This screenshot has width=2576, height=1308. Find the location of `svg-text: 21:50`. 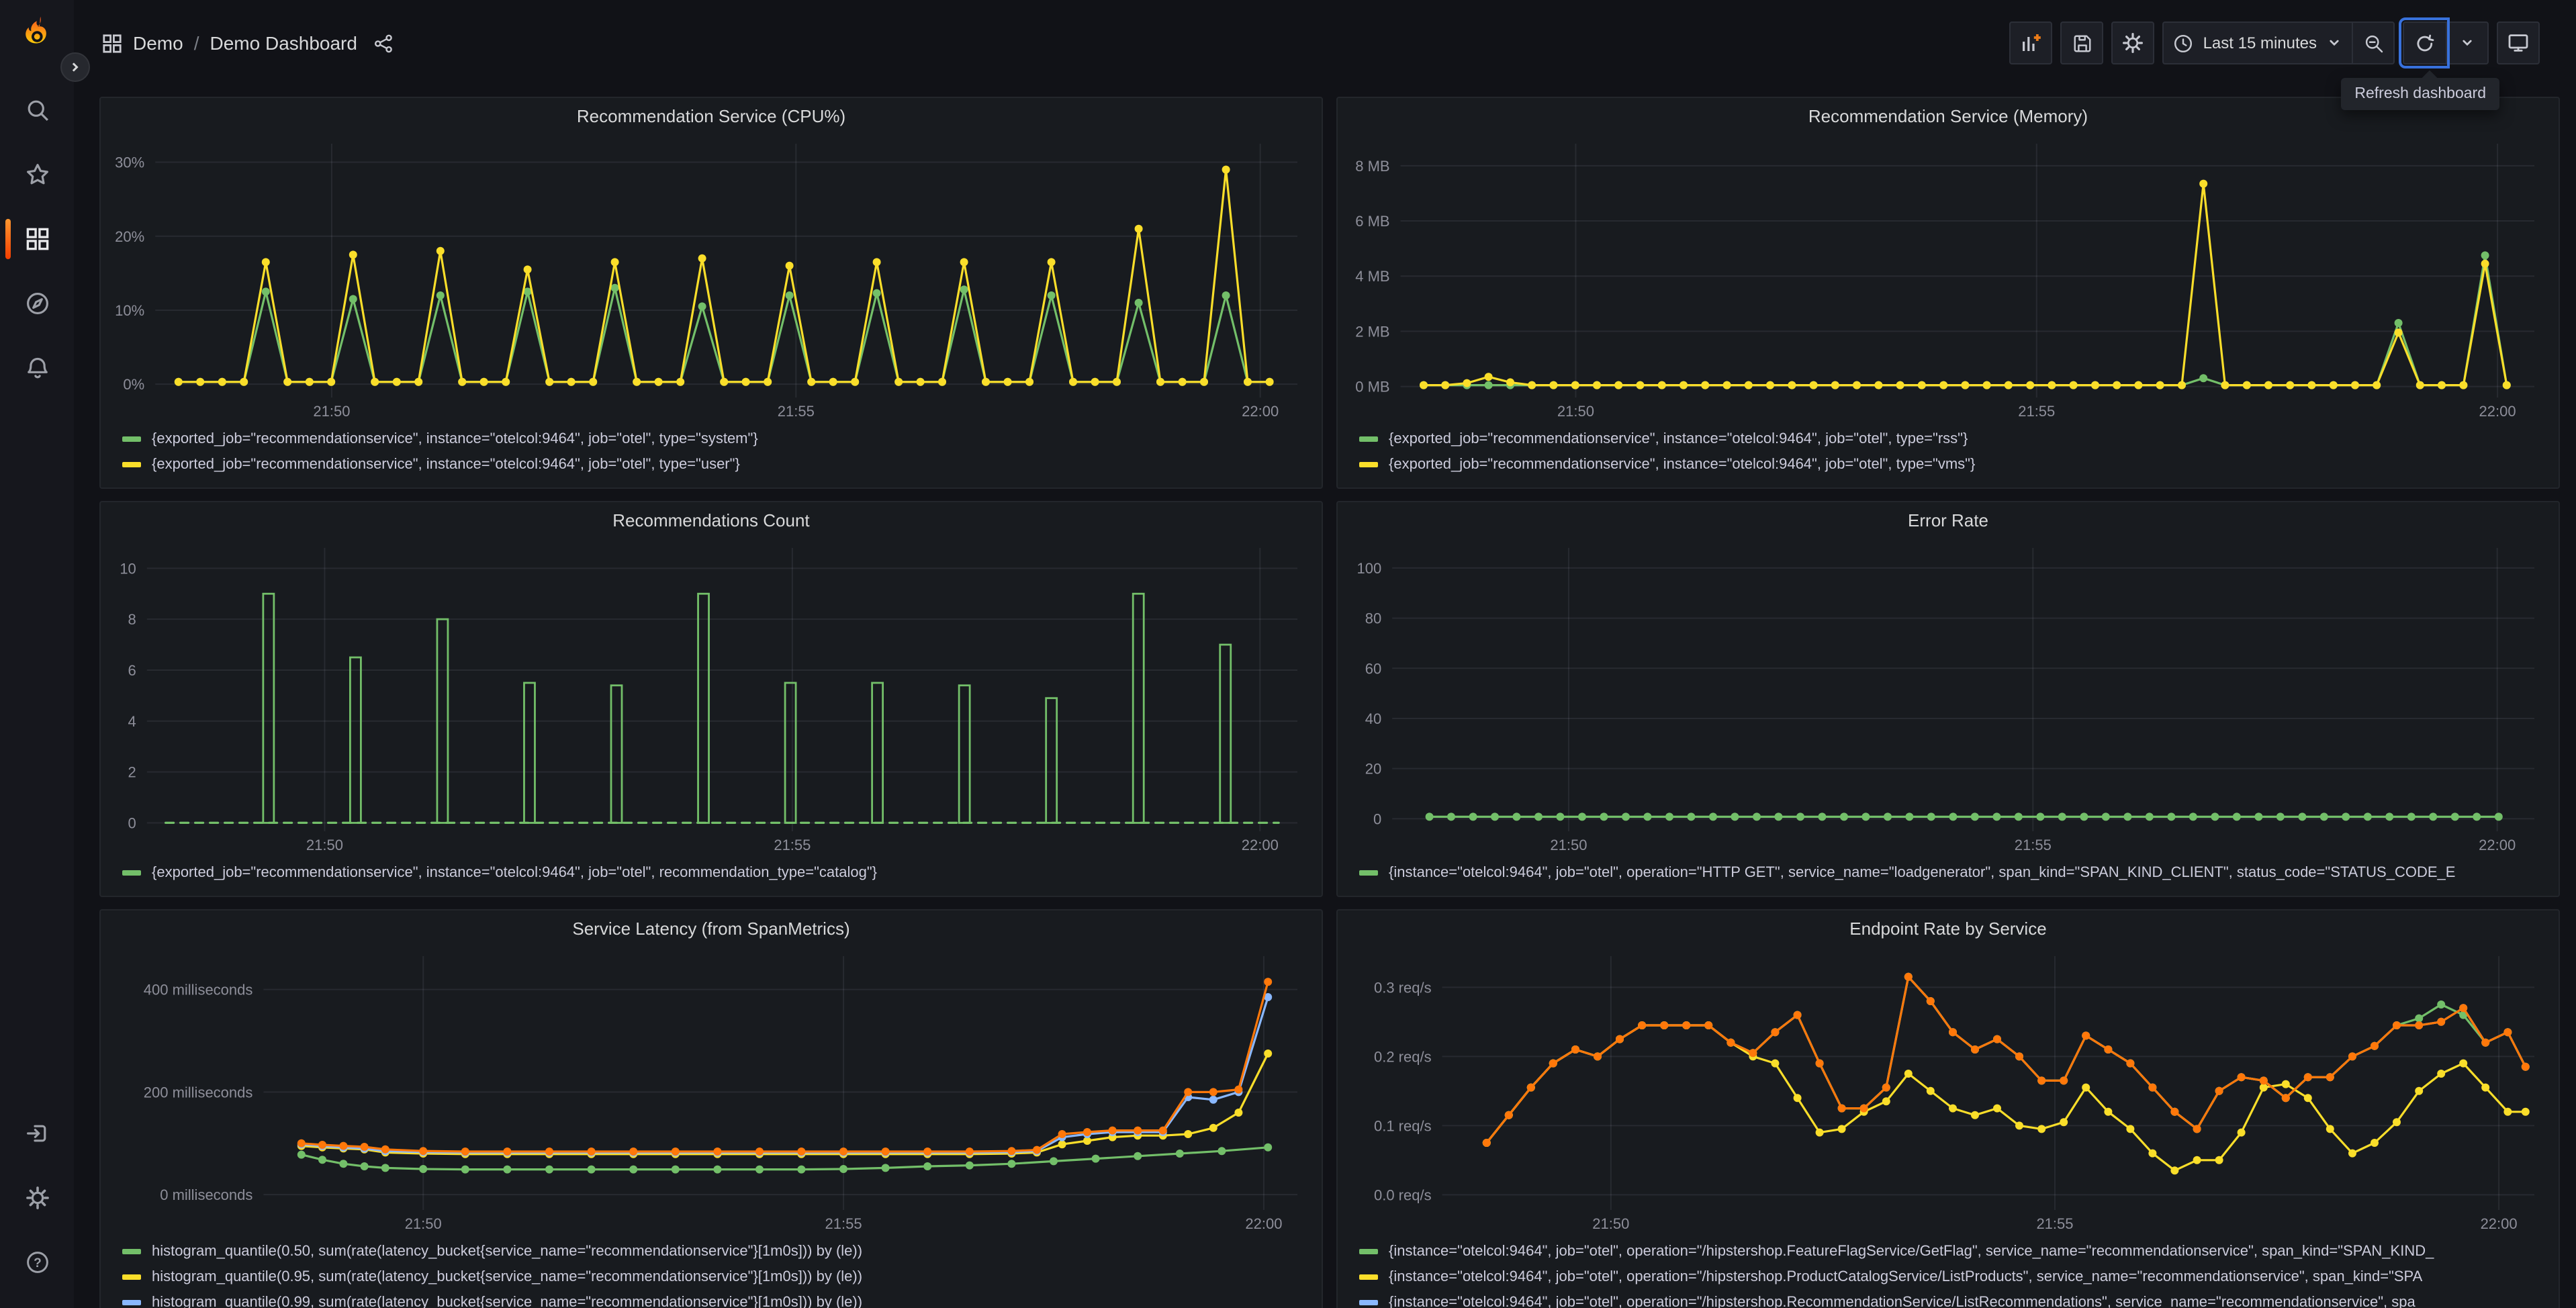

svg-text: 21:50 is located at coordinates (423, 1223).